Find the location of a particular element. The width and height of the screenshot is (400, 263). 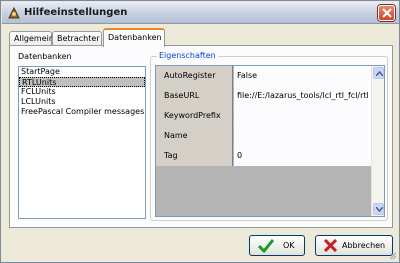

app-icon is located at coordinates (14, 13).